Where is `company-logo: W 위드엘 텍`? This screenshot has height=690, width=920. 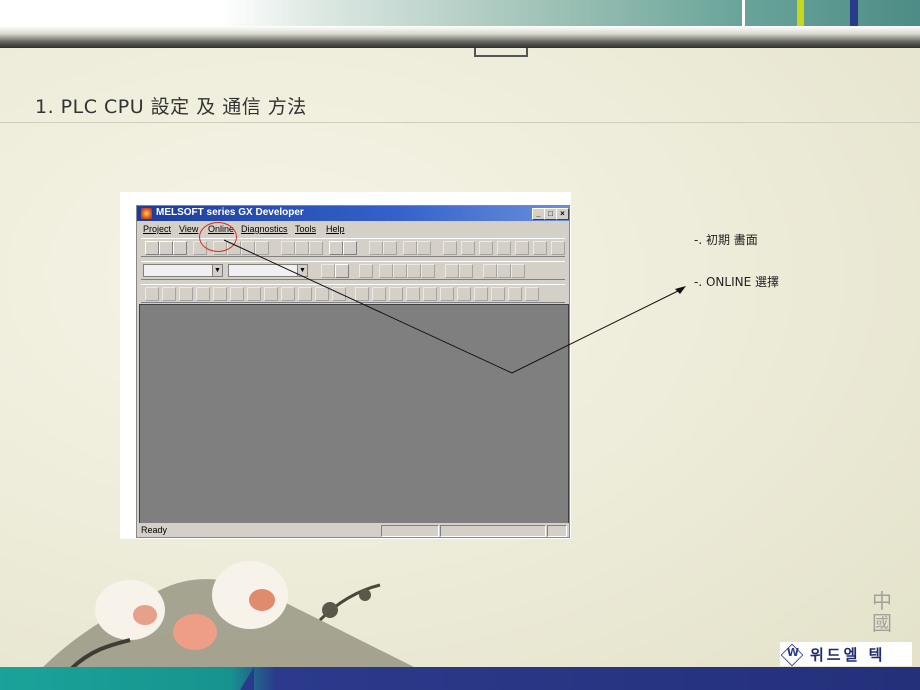
company-logo: W 위드엘 텍 is located at coordinates (846, 654).